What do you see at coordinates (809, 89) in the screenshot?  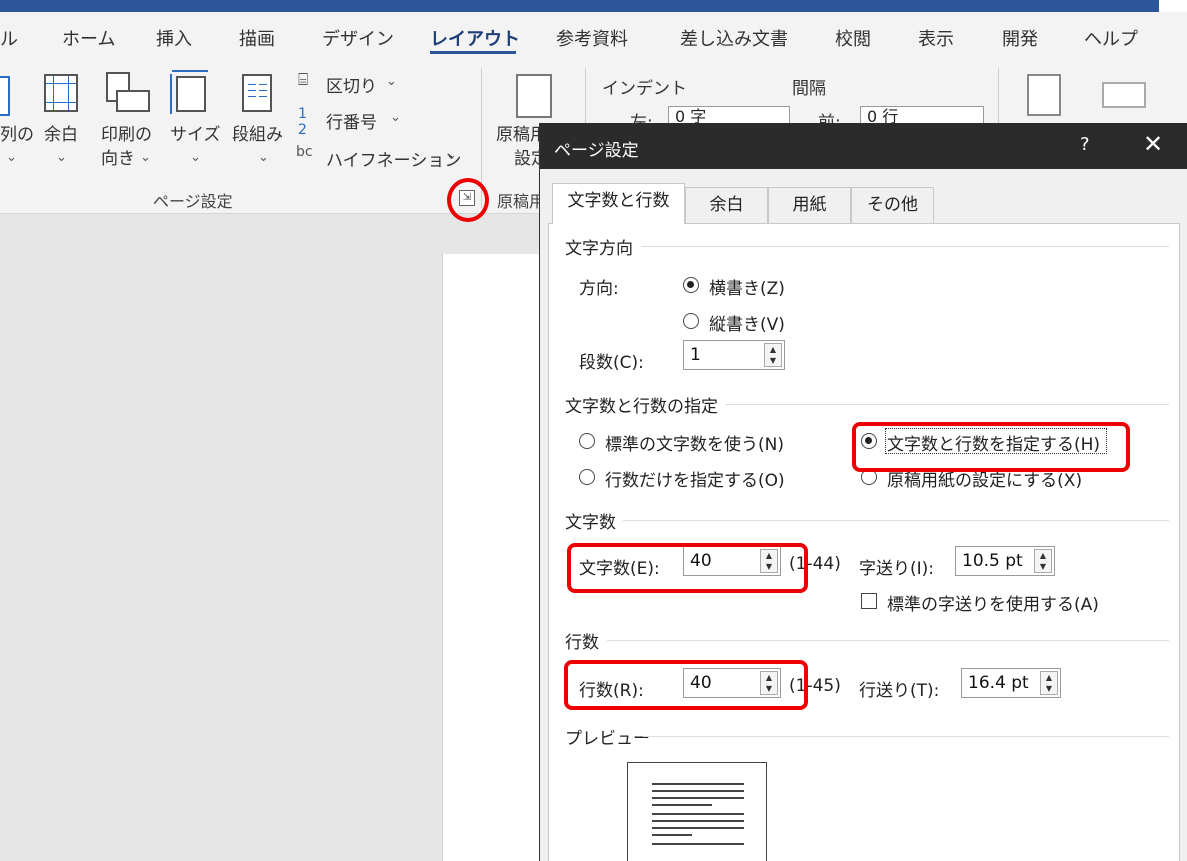 I see `spacing-label: 間隔` at bounding box center [809, 89].